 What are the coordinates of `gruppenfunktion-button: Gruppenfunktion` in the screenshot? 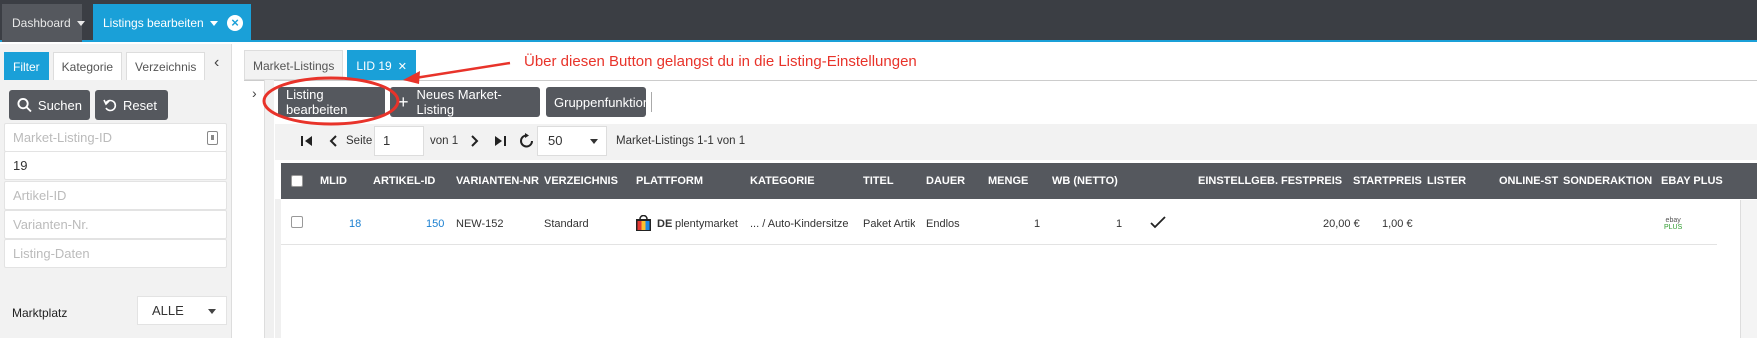 It's located at (598, 102).